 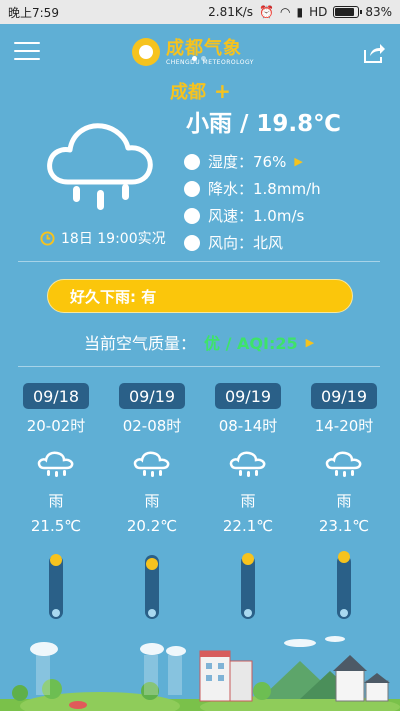 I want to click on clock-icon, so click(x=47, y=238).